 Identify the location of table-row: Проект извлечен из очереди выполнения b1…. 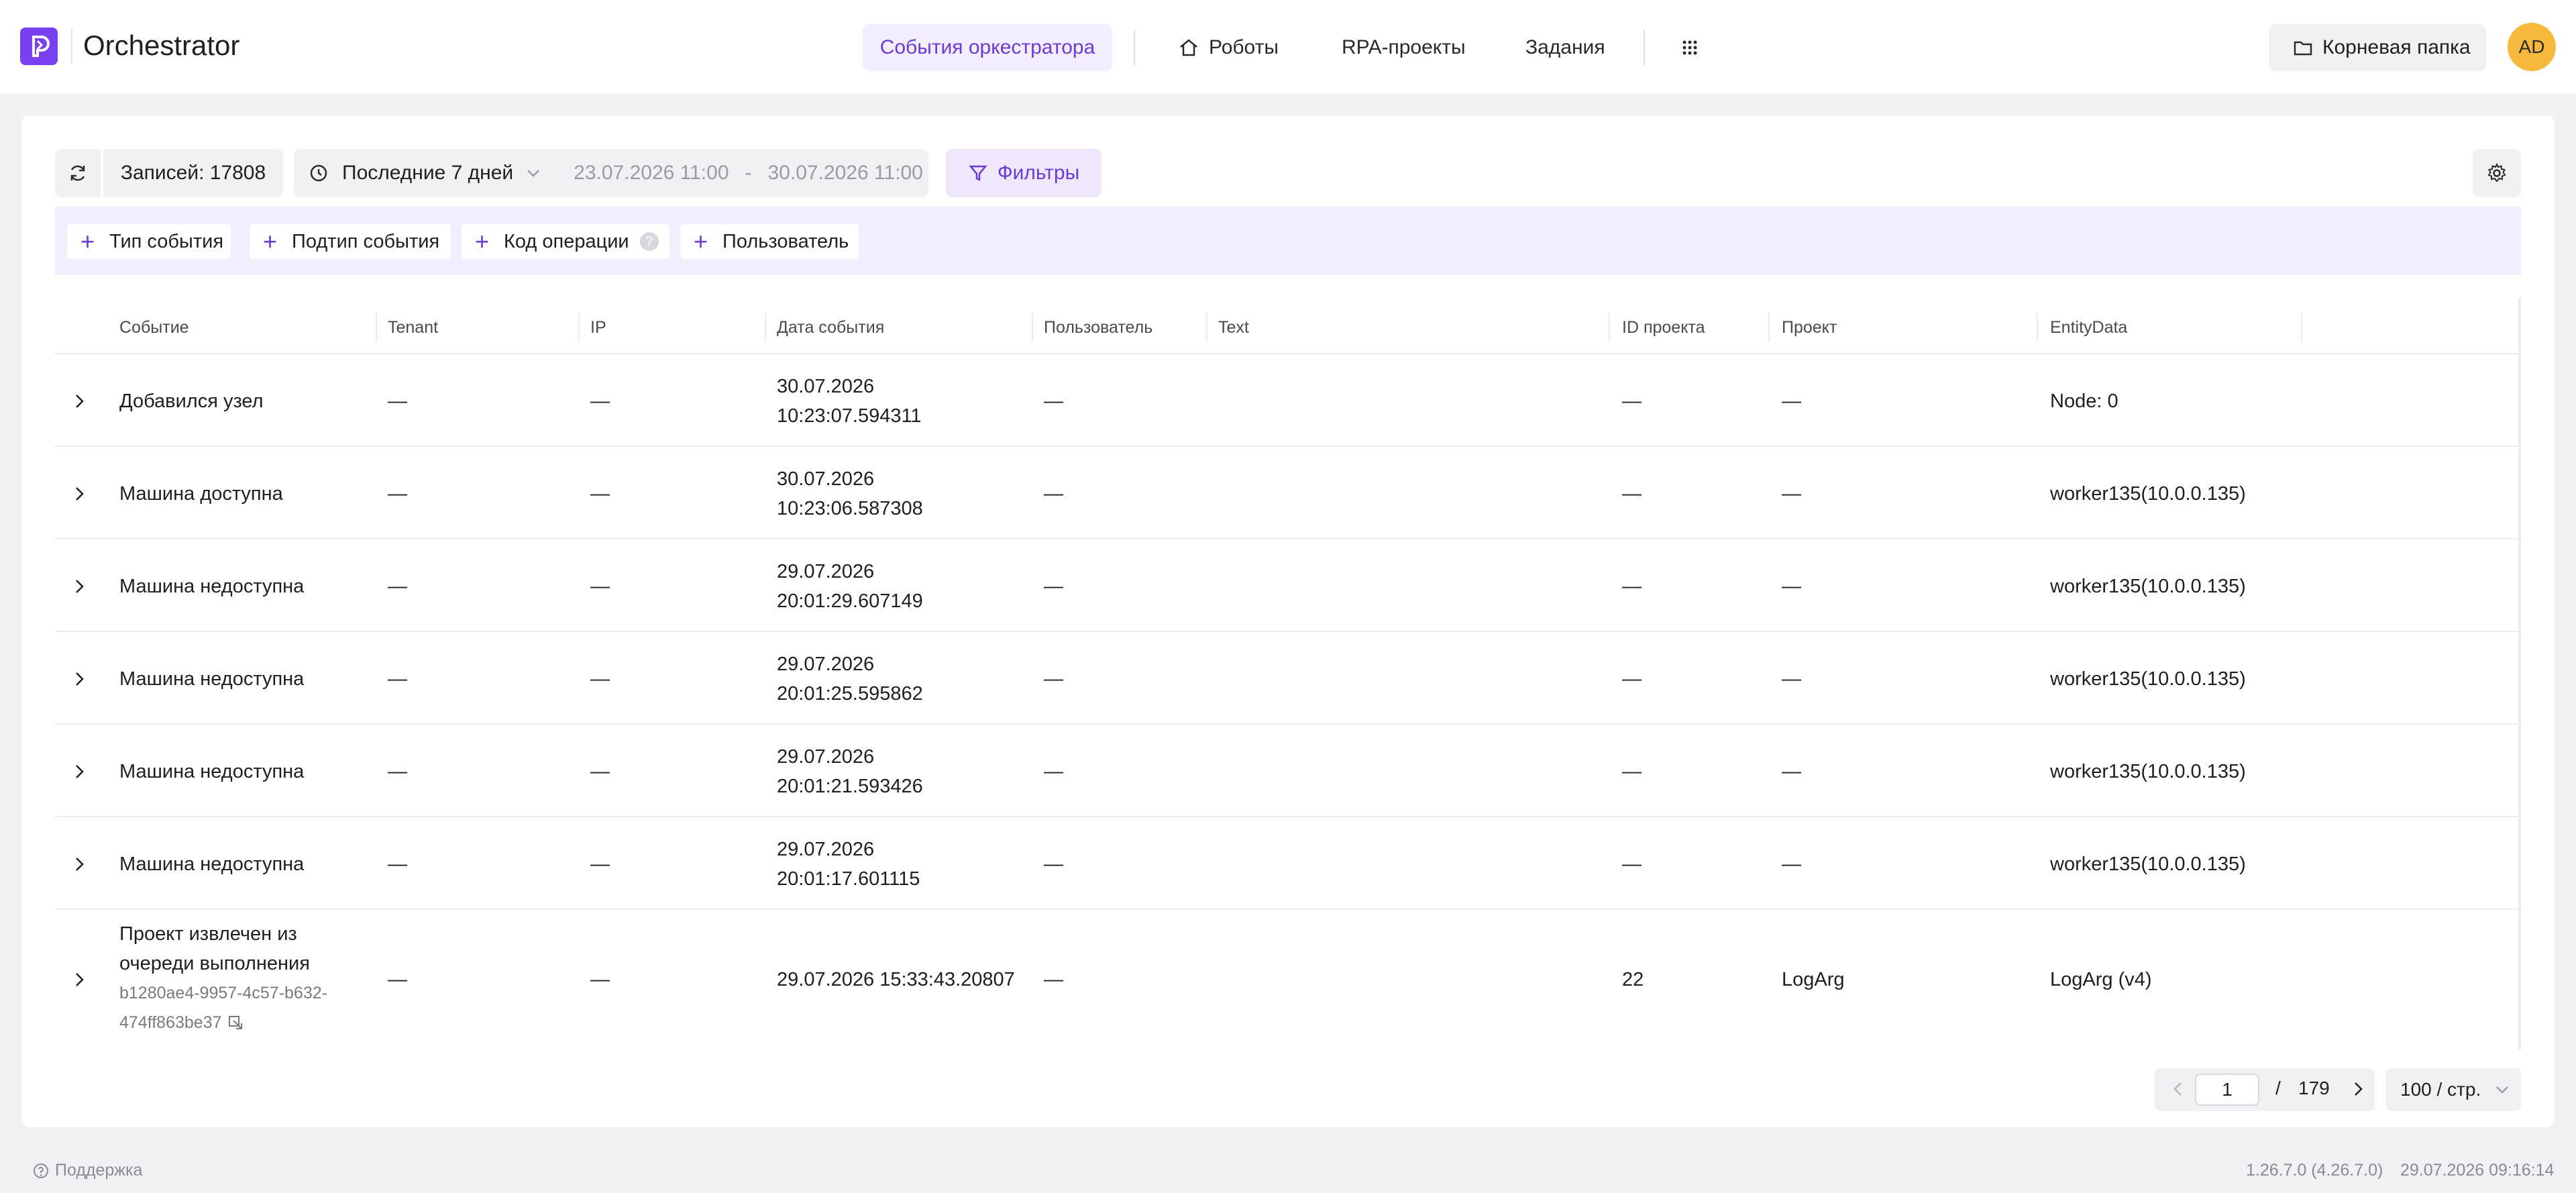
(1288, 980).